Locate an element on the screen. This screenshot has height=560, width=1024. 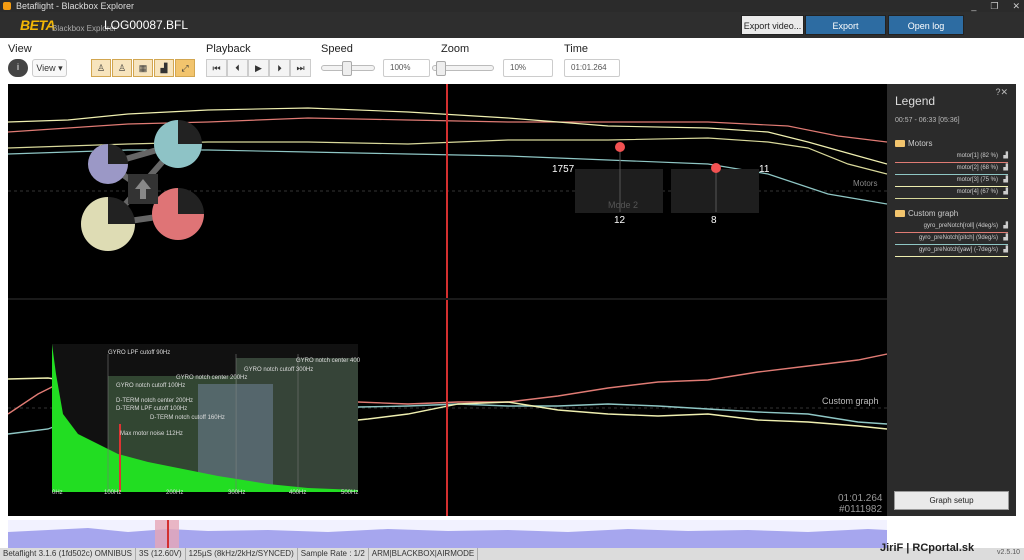
step-back-button: ⏴ is located at coordinates (237, 68).